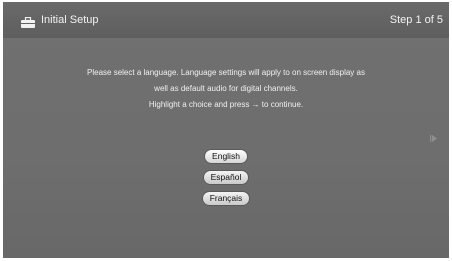 Image resolution: width=452 pixels, height=261 pixels. Describe the element at coordinates (28, 21) in the screenshot. I see `toolbox-icon` at that location.